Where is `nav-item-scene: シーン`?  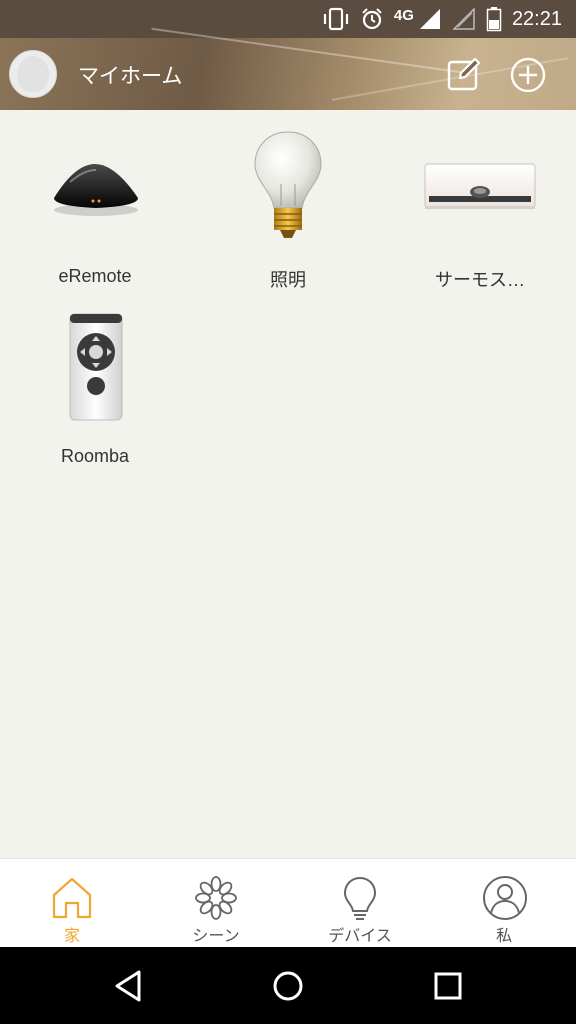 nav-item-scene: シーン is located at coordinates (216, 903).